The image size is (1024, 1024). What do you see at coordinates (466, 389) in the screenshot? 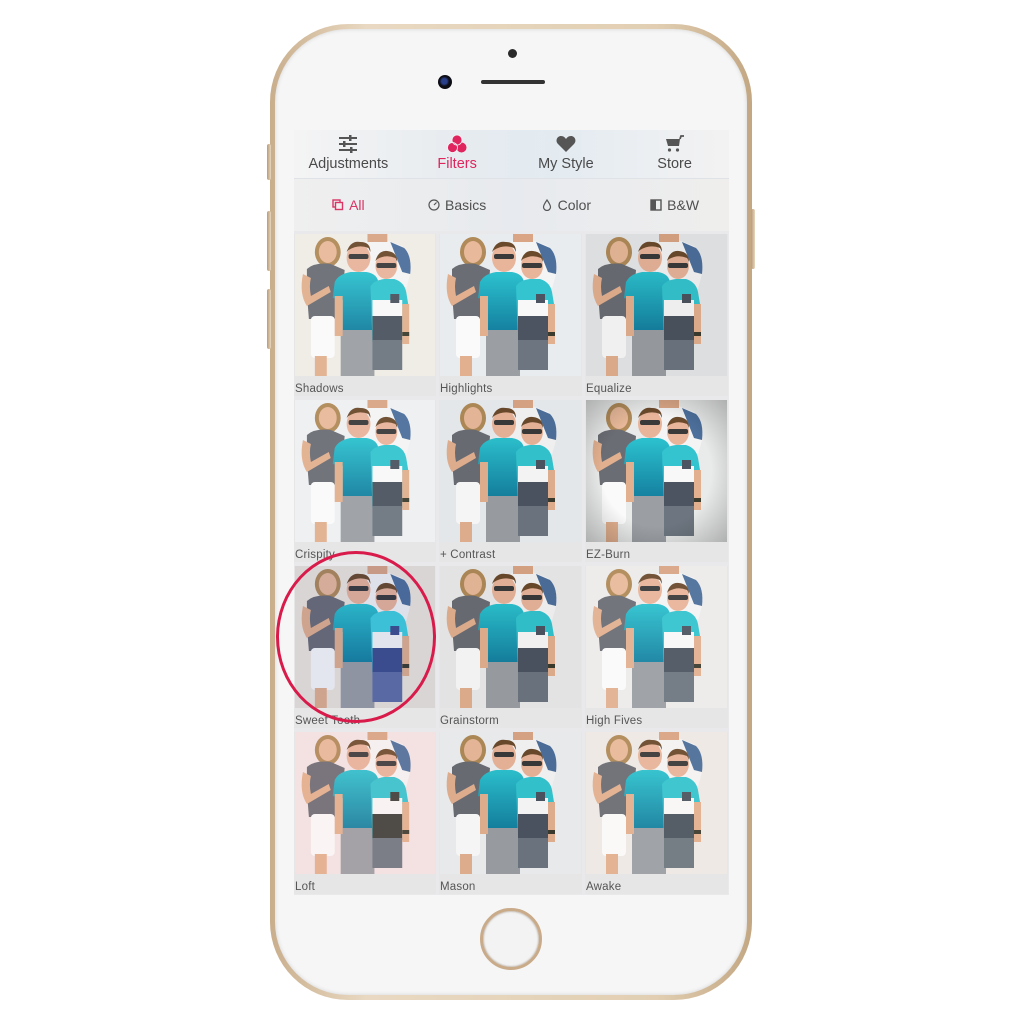
I see `filter-name: Highlights` at bounding box center [466, 389].